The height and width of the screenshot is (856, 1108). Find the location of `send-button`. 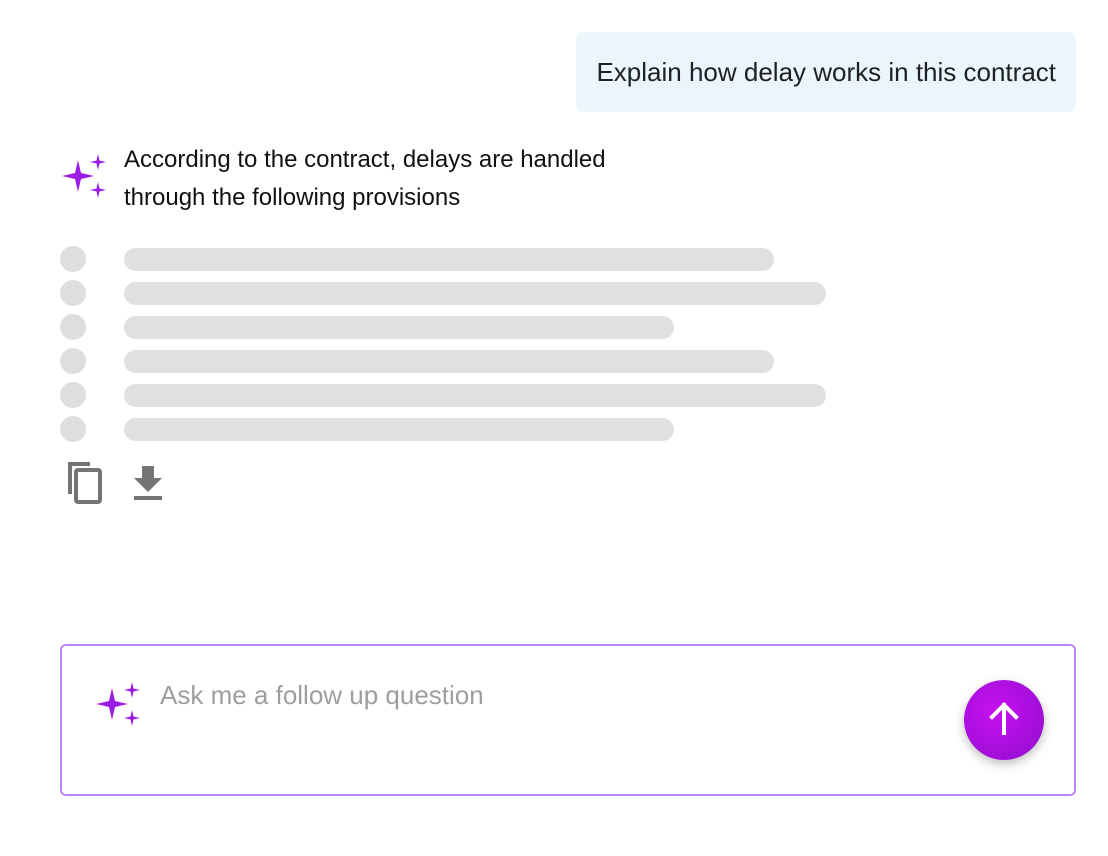

send-button is located at coordinates (1004, 720).